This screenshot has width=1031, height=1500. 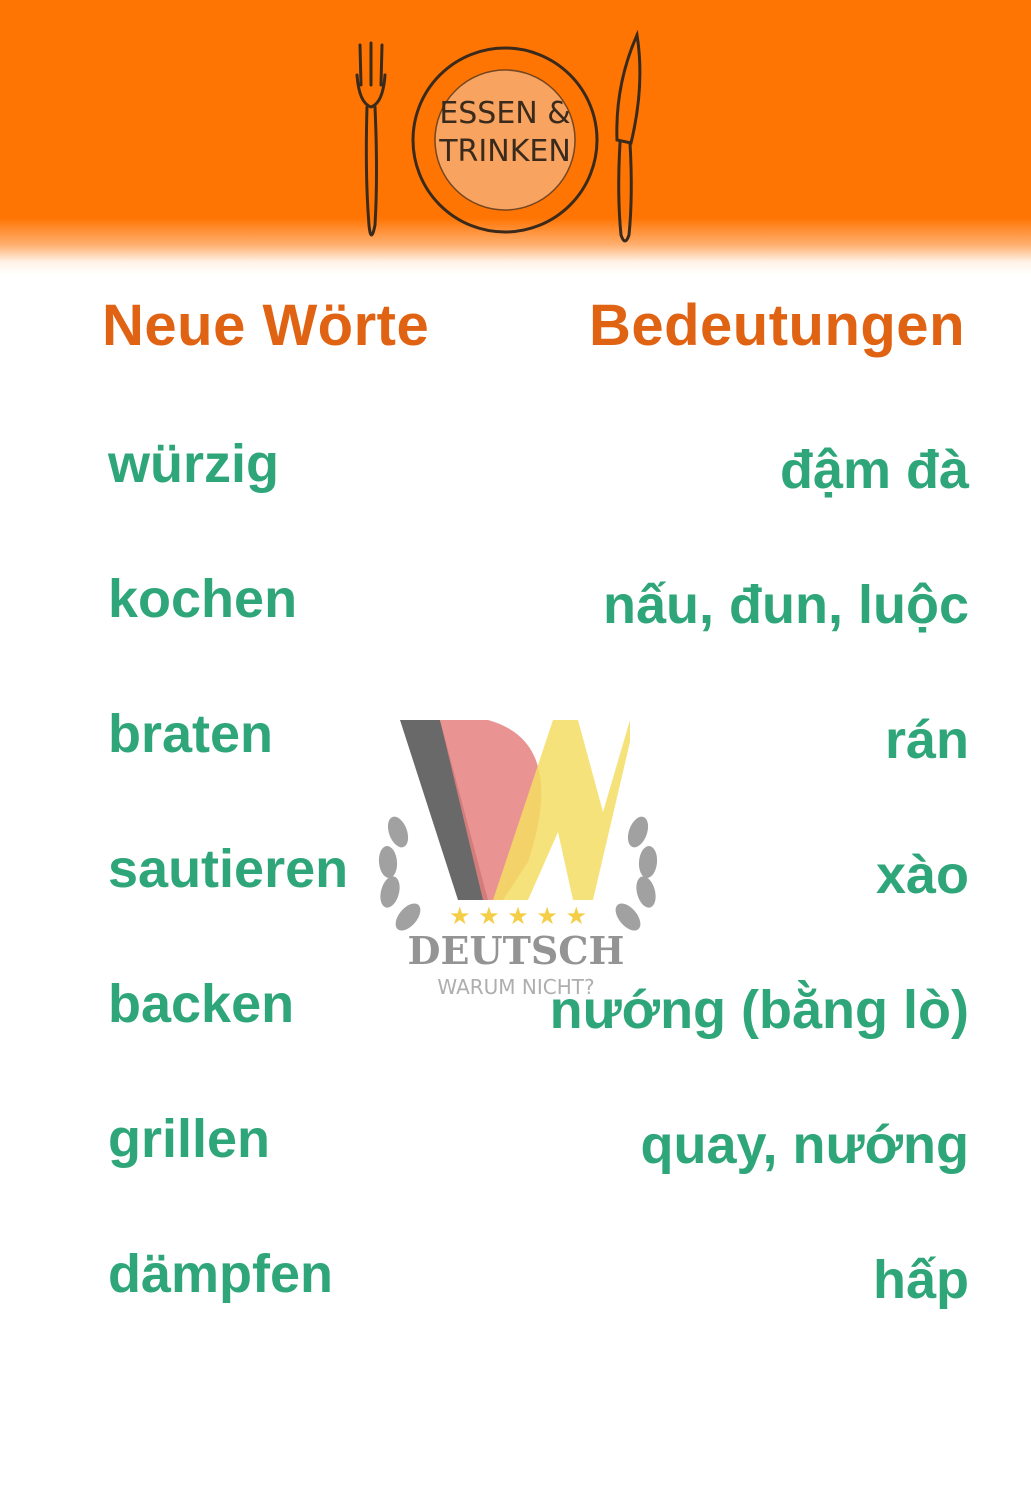 What do you see at coordinates (191, 734) in the screenshot?
I see `word-german: braten` at bounding box center [191, 734].